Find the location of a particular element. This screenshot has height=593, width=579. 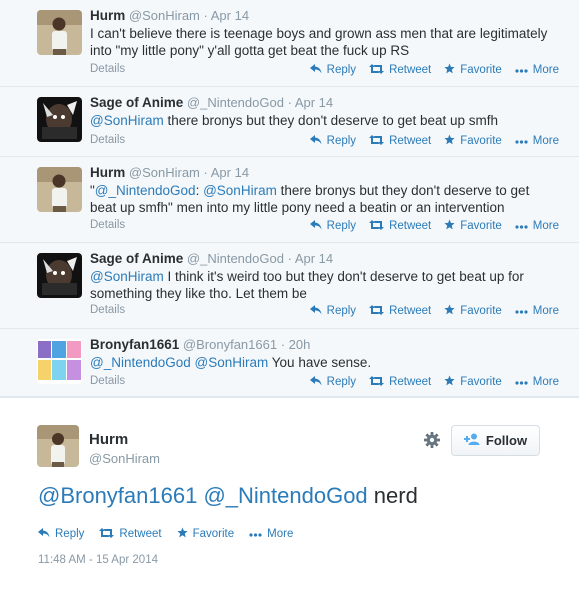

tweet-text: @_NintendoGod @SonHiram You have sense. is located at coordinates (324, 362).